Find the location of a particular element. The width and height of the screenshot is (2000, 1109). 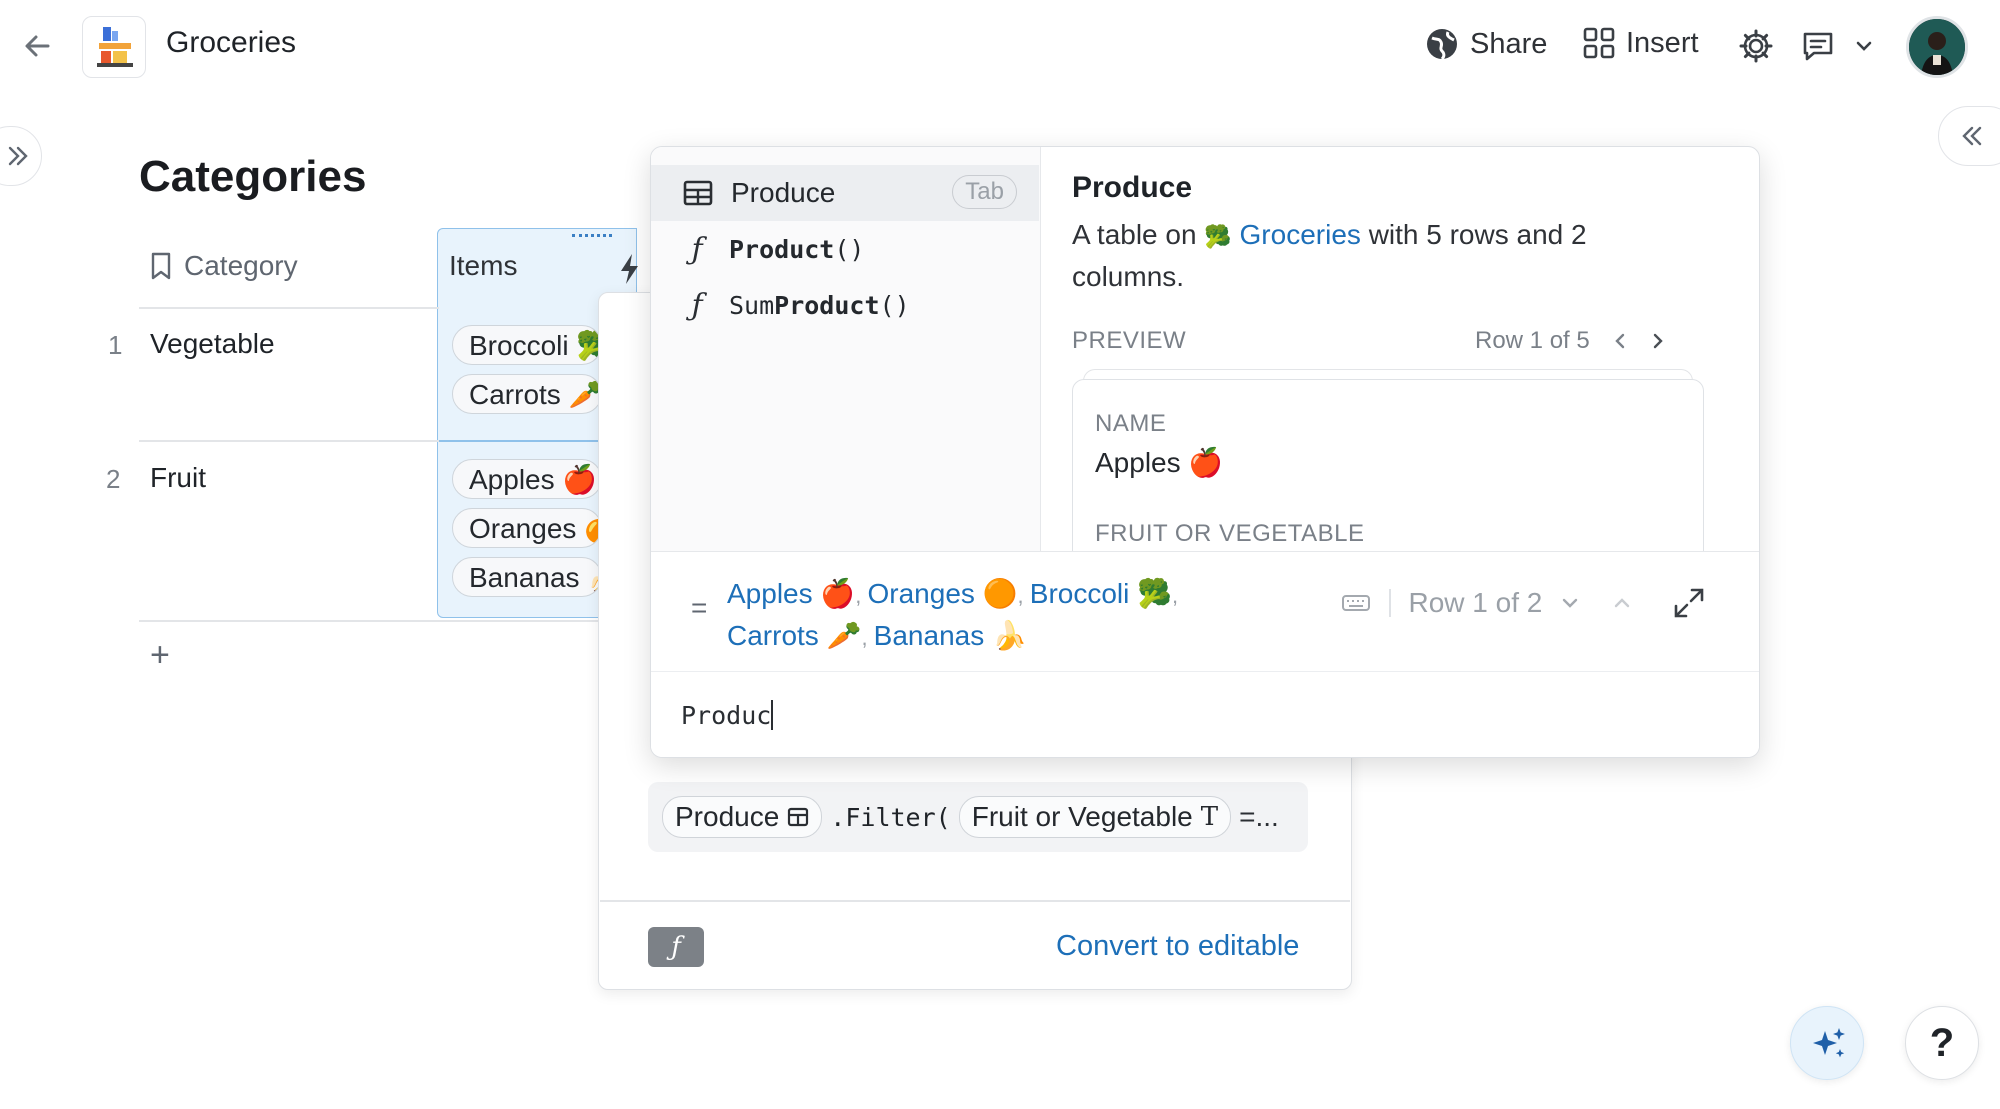

formula-input: Produc is located at coordinates (1205, 714).